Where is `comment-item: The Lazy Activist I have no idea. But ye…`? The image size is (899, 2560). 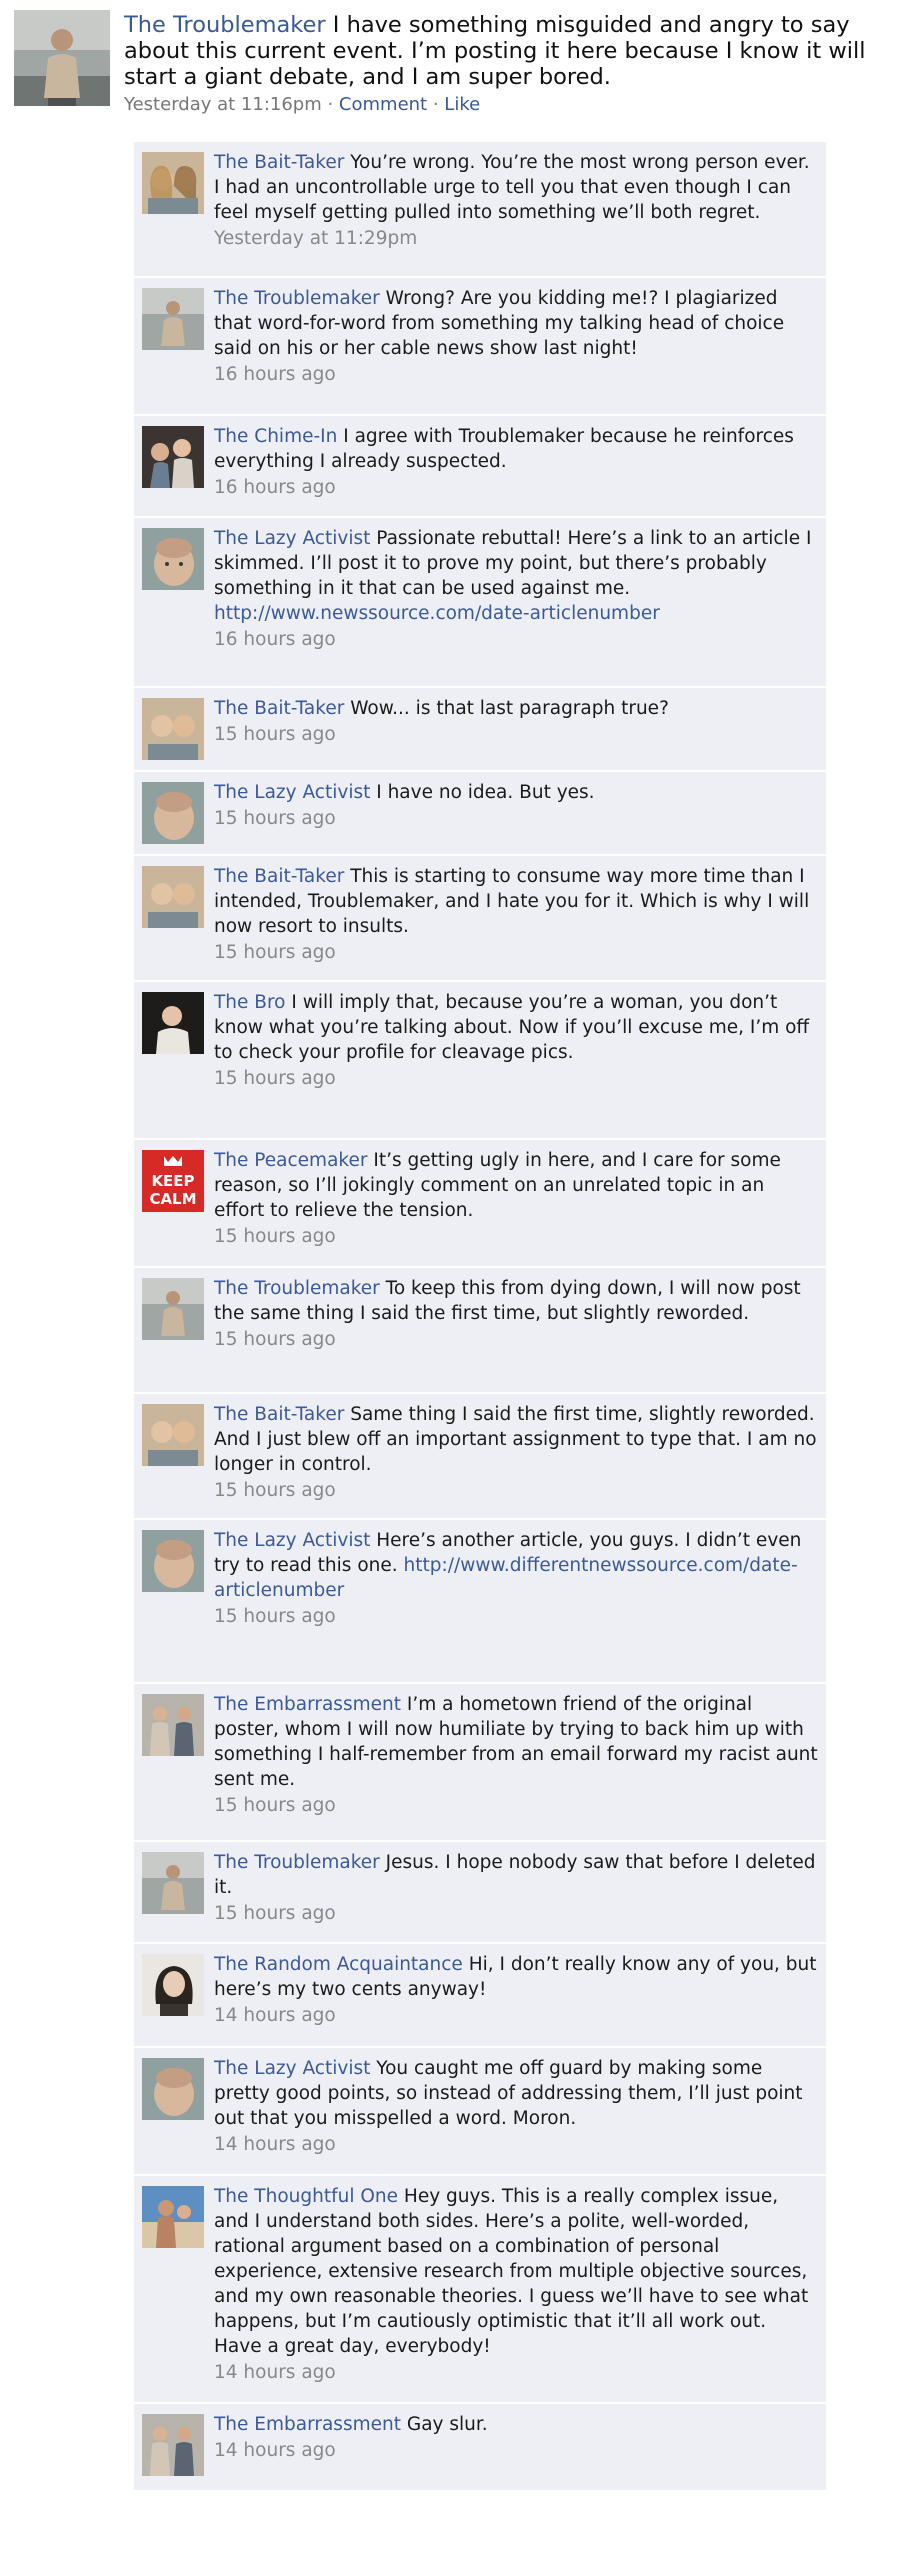 comment-item: The Lazy Activist I have no idea. But ye… is located at coordinates (480, 814).